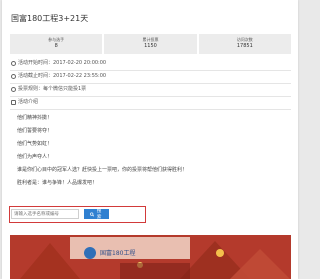 Image resolution: width=320 pixels, height=279 pixels. I want to click on intro-line: 他们气势如虹！, so click(35, 144).